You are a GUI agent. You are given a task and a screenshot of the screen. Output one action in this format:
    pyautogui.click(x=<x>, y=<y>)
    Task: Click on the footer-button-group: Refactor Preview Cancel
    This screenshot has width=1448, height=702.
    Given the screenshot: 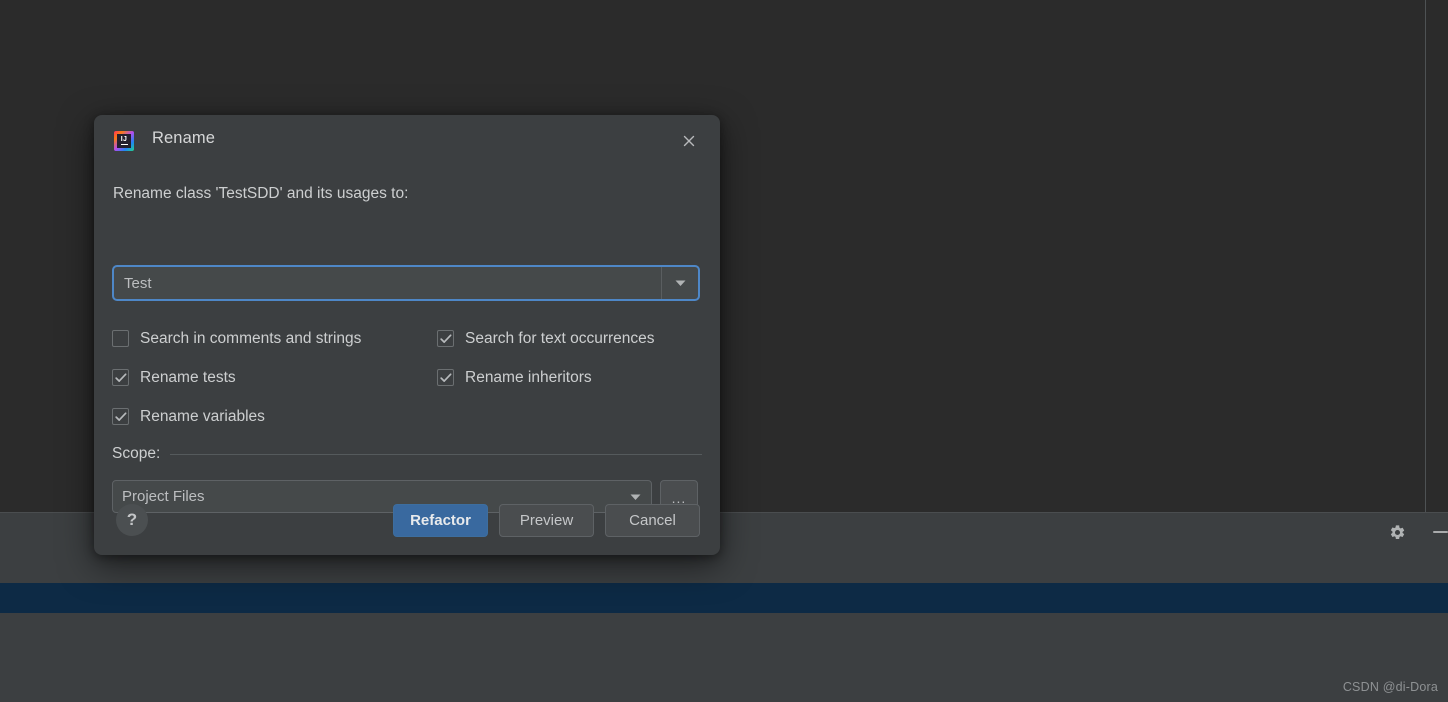 What is the action you would take?
    pyautogui.click(x=546, y=520)
    